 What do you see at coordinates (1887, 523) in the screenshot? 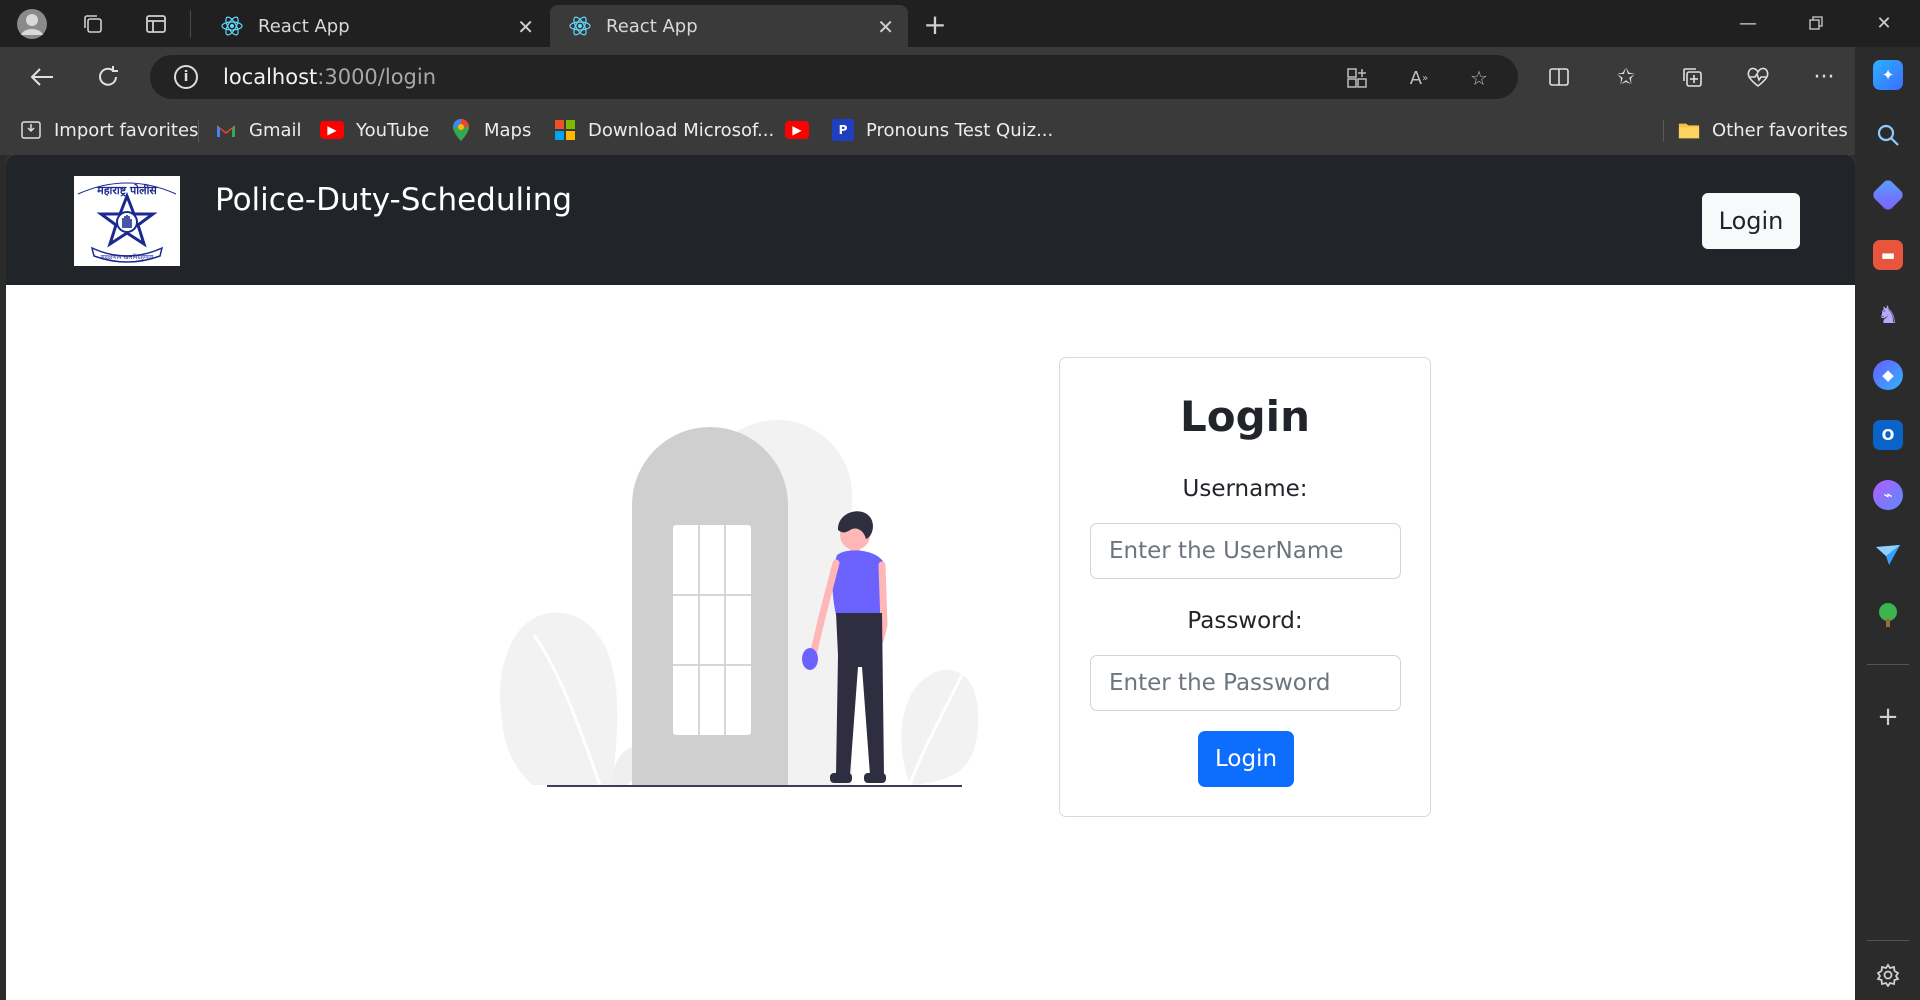
I see `edge-sidebar: ✦ ▬ ♞ ◆ O ⌁ +` at bounding box center [1887, 523].